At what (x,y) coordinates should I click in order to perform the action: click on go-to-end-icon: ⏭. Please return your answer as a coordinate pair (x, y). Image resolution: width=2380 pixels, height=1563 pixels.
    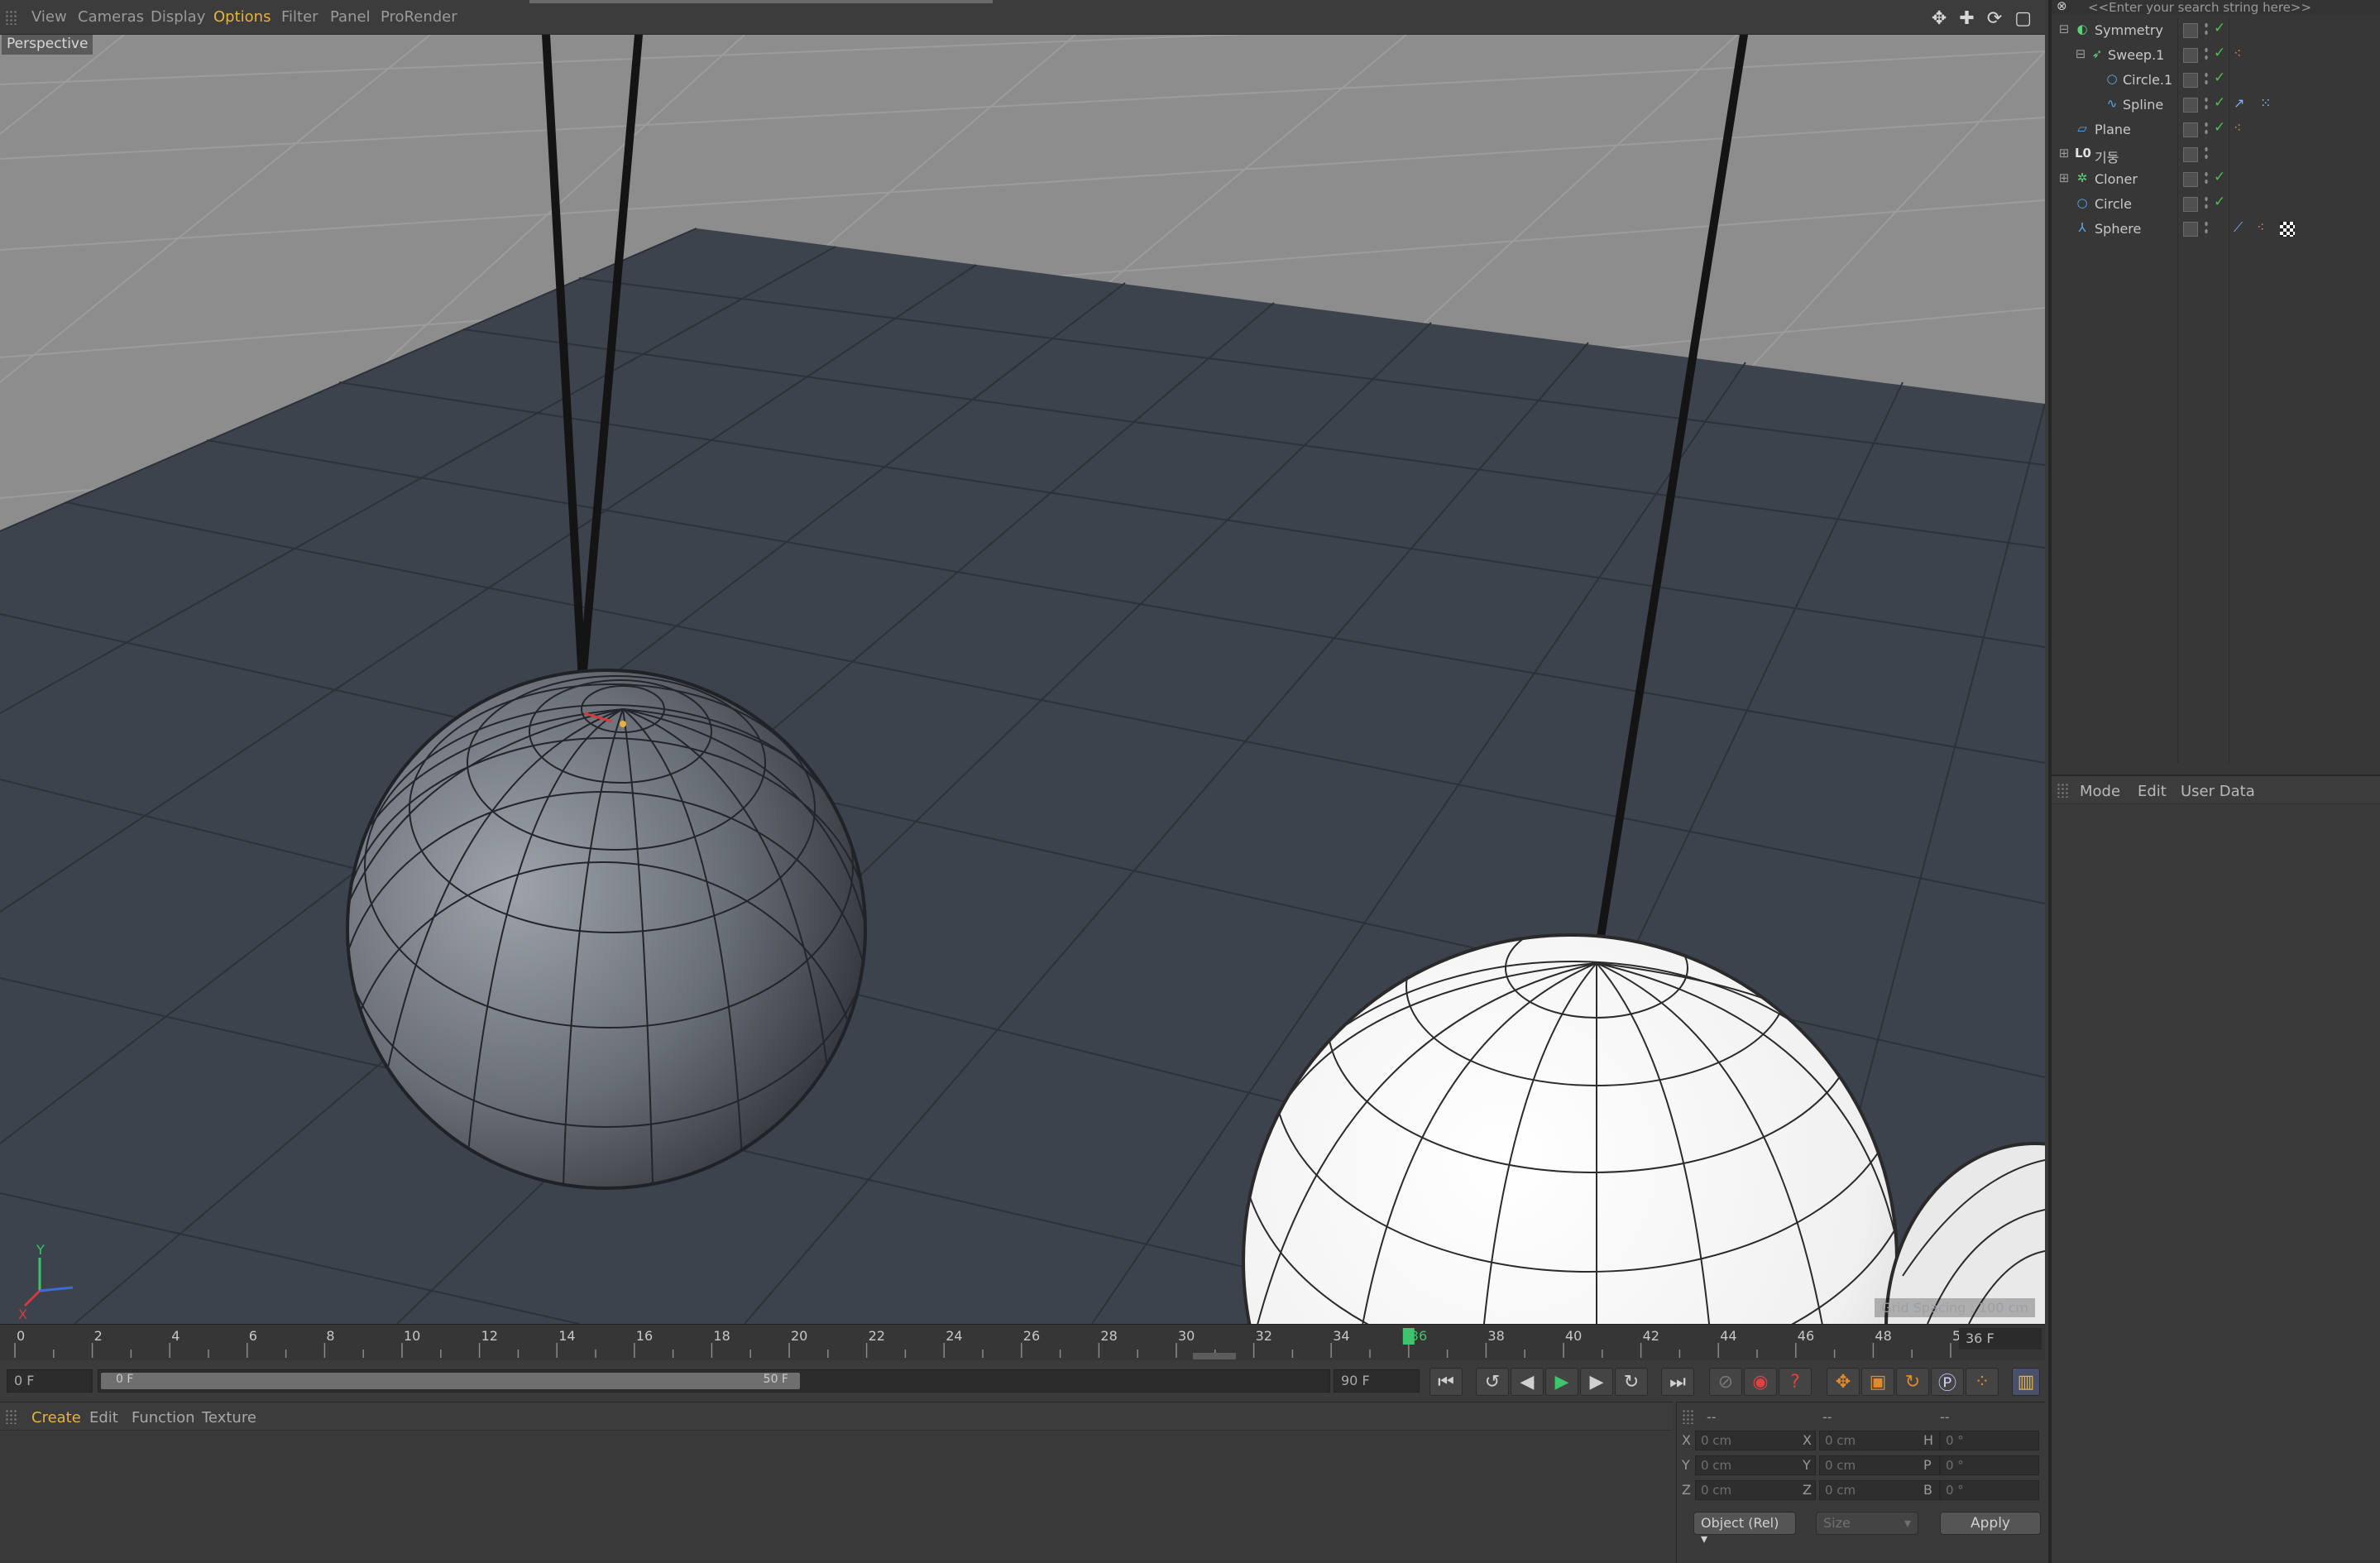
    Looking at the image, I should click on (1677, 1382).